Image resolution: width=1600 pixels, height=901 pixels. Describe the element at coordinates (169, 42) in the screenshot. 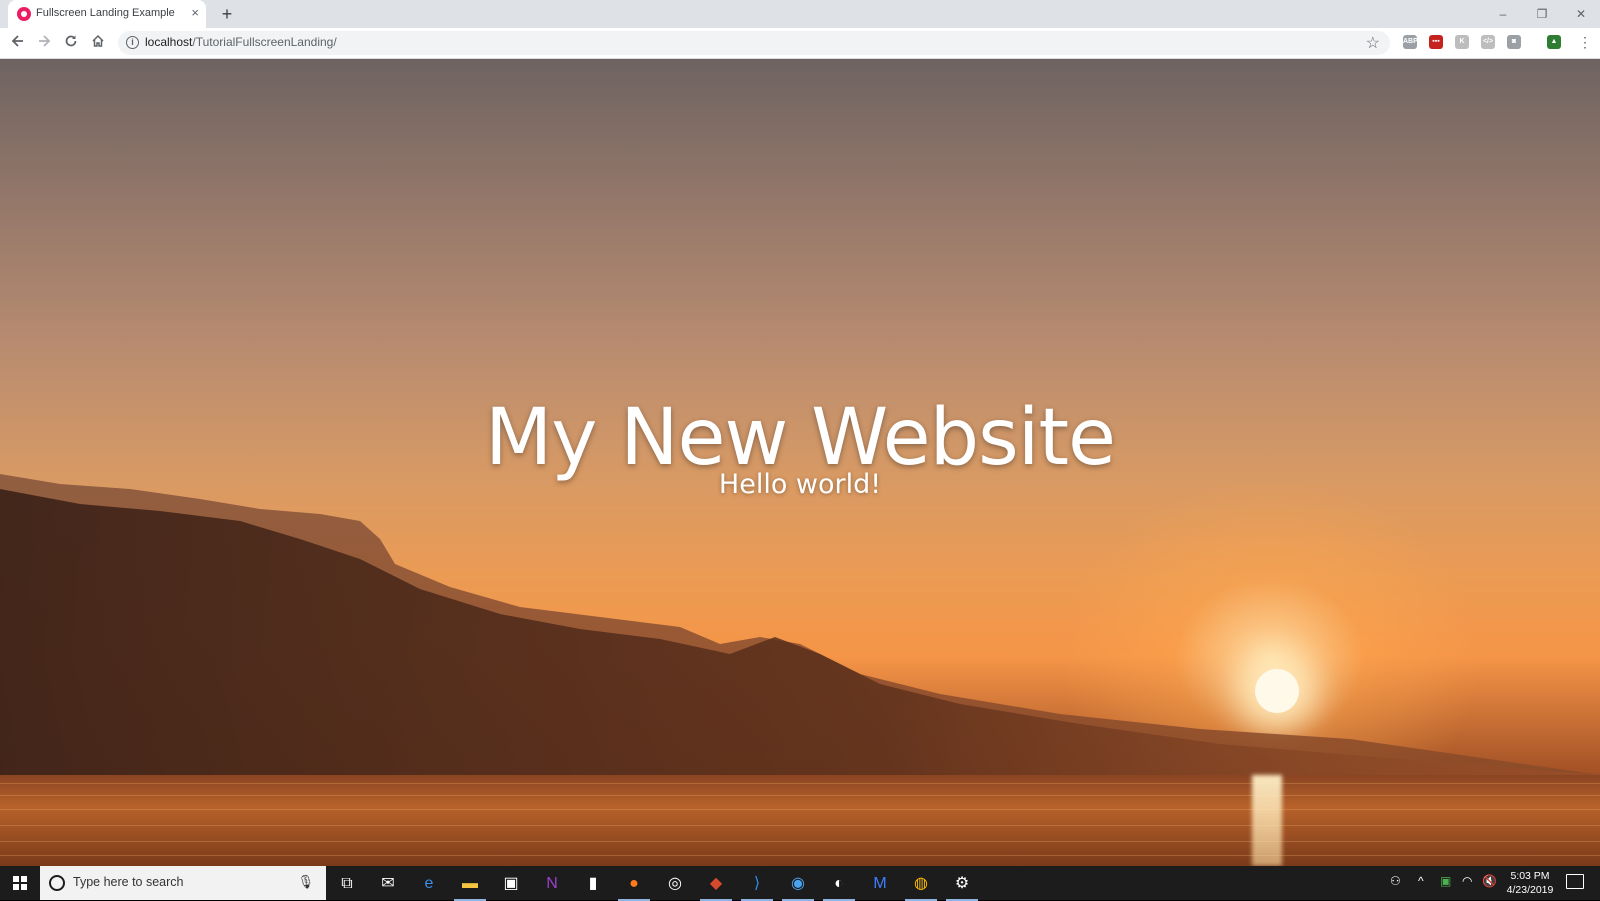

I see `url-host: localhost` at that location.